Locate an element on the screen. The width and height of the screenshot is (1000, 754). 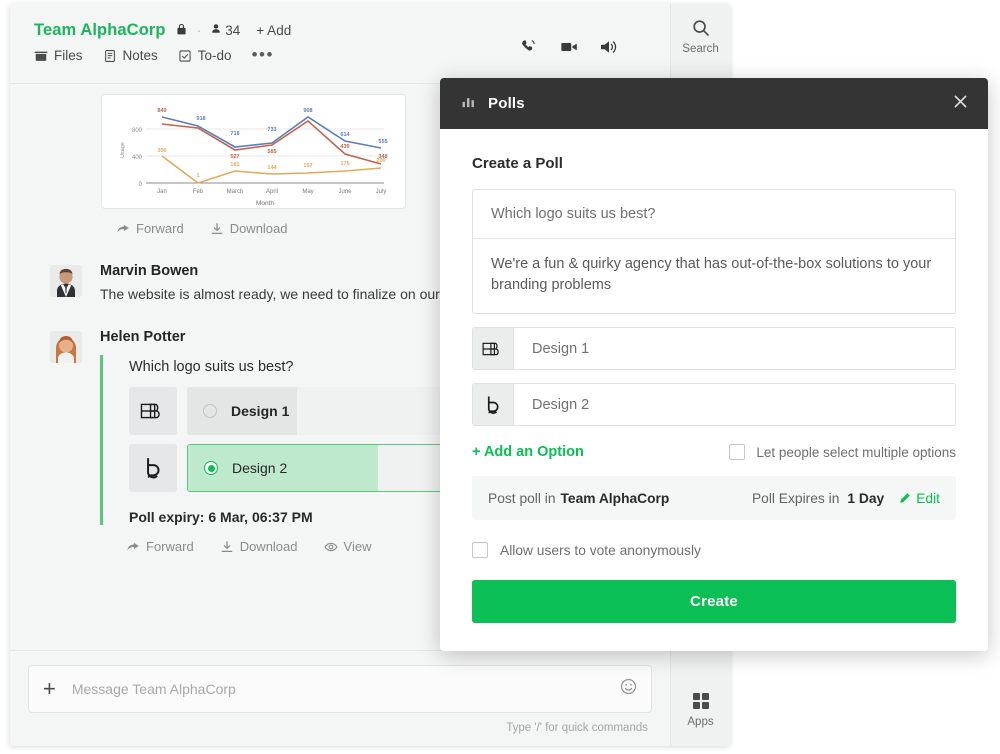
logo-b-circle-icon is located at coordinates (493, 405).